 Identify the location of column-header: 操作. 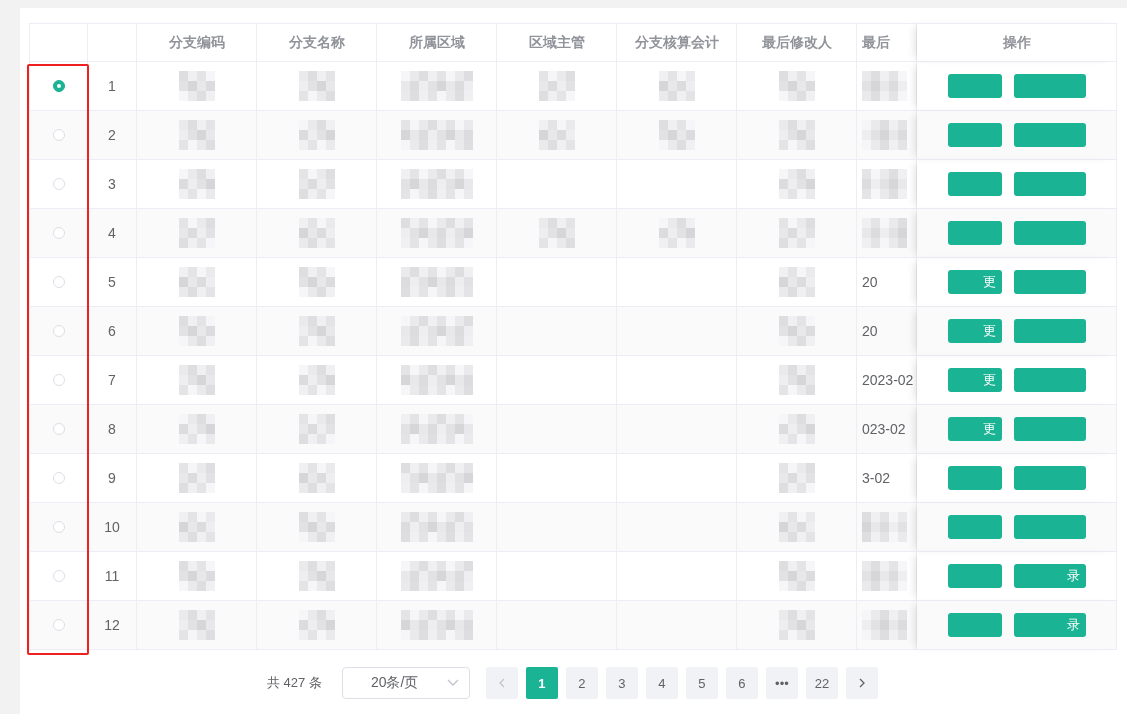
(1017, 42).